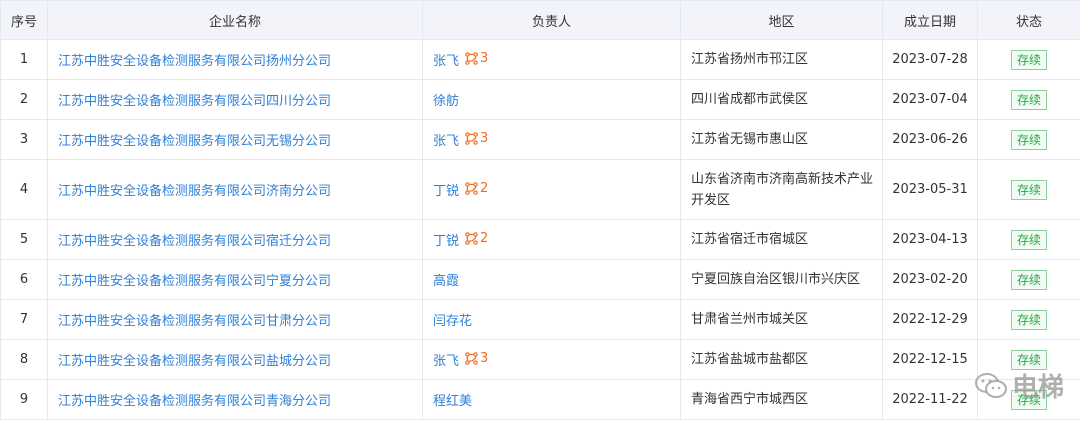 Image resolution: width=1080 pixels, height=430 pixels. I want to click on region-cell: 青海省西宁市城西区, so click(781, 399).